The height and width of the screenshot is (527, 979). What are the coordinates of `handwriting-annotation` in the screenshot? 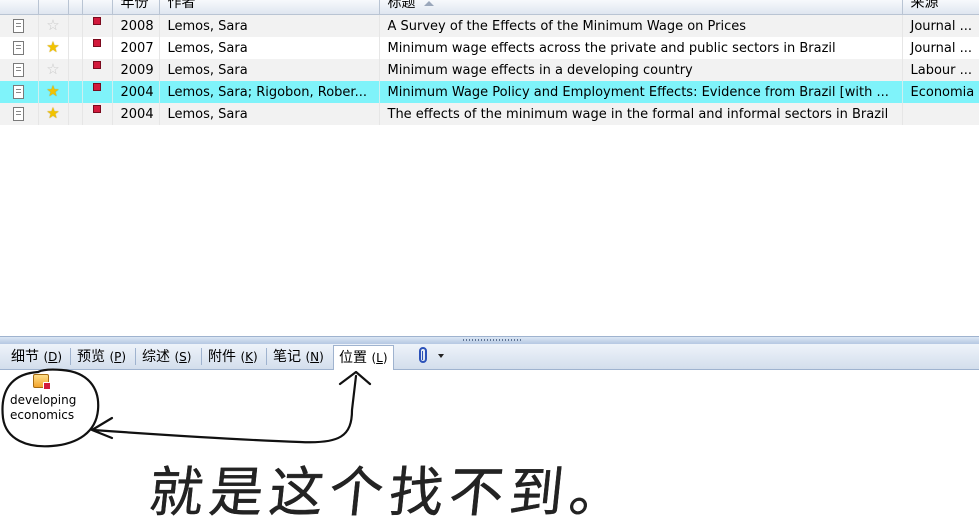 It's located at (186, 408).